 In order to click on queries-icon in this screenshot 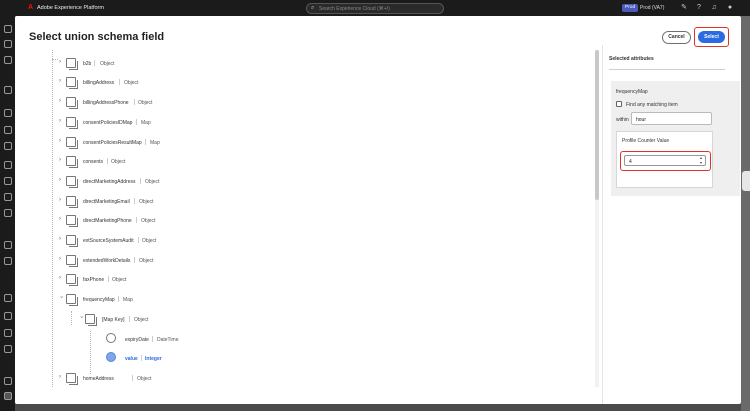, I will do `click(7, 165)`.